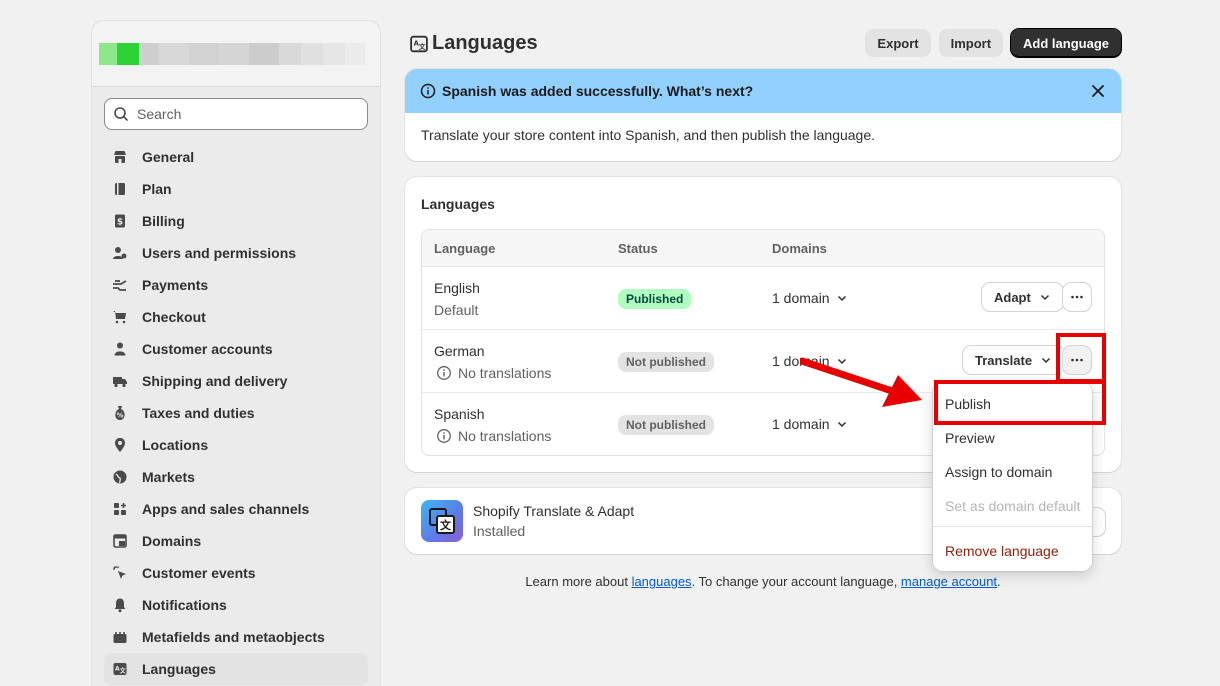 This screenshot has height=686, width=1220. Describe the element at coordinates (120, 157) in the screenshot. I see `store-icon` at that location.